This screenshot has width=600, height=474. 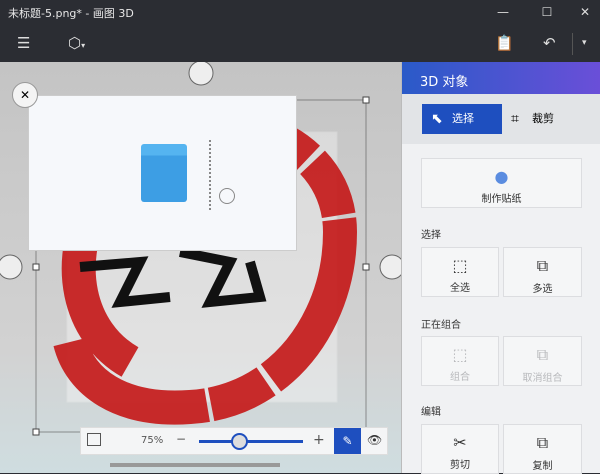 I want to click on select-mode-button: ⬉ 选择, so click(x=462, y=119).